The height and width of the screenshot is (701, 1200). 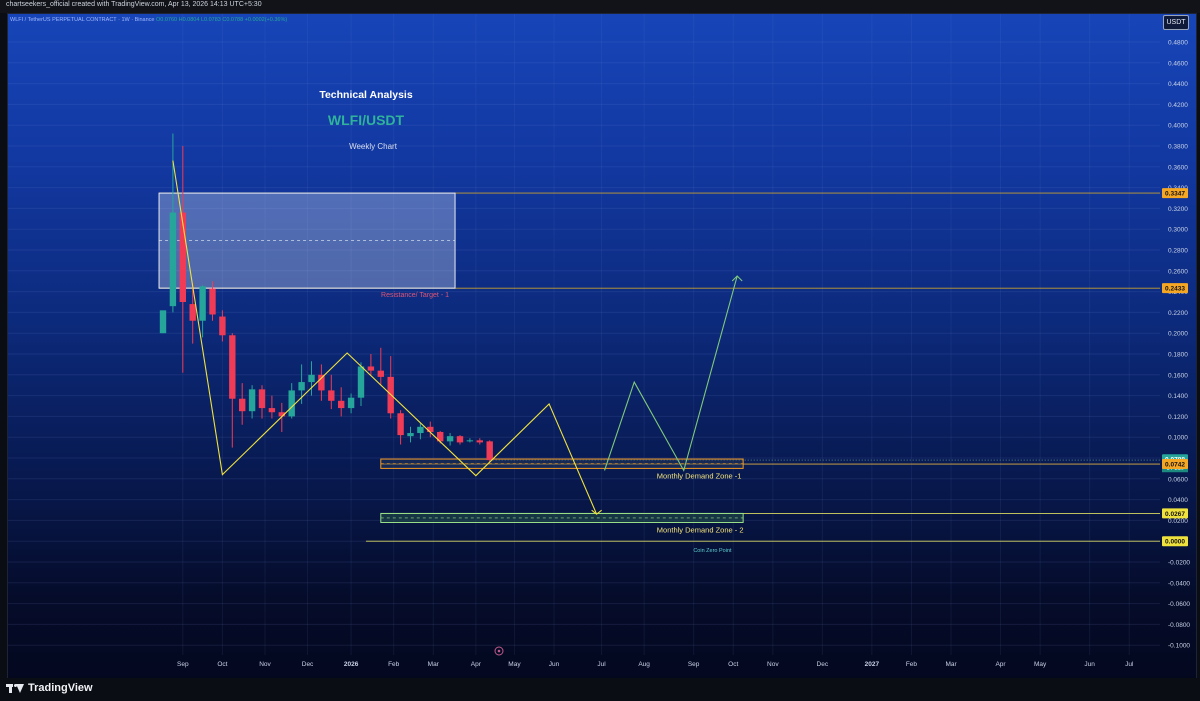 What do you see at coordinates (1178, 500) in the screenshot?
I see `y-tick-label: 0.0400` at bounding box center [1178, 500].